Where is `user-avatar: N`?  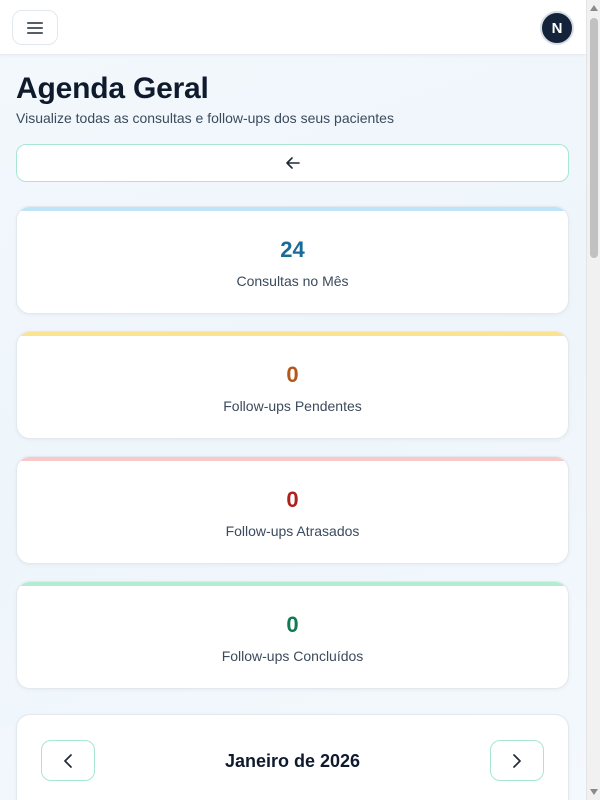
user-avatar: N is located at coordinates (557, 28).